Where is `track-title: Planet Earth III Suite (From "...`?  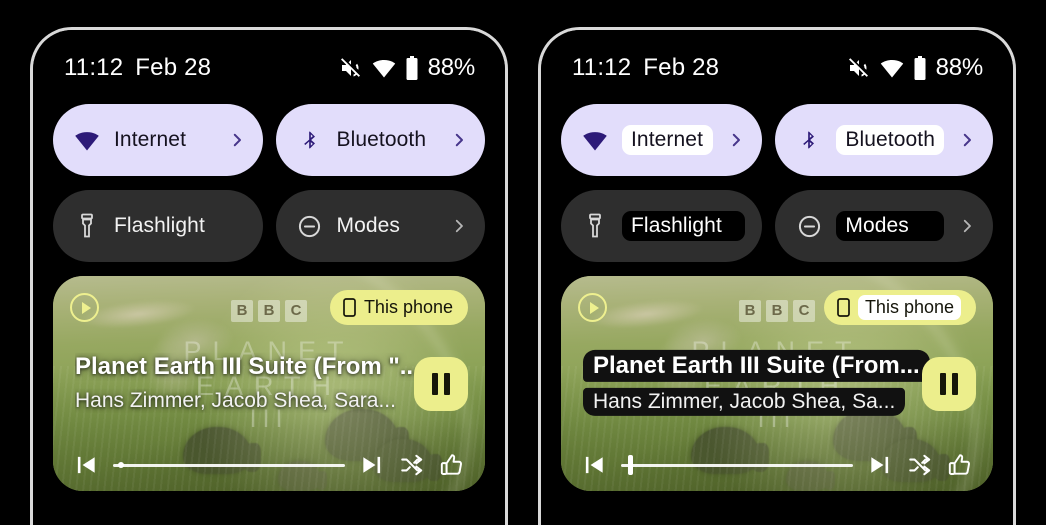 track-title: Planet Earth III Suite (From "... is located at coordinates (247, 366).